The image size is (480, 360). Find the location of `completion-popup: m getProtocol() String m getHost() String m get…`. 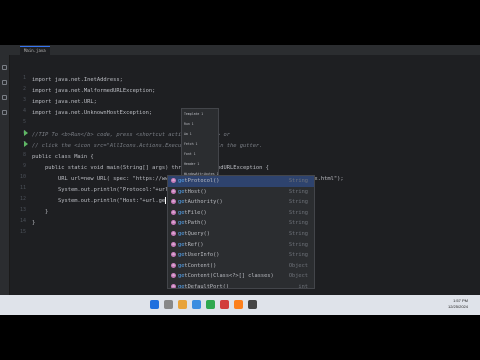

completion-popup: m getProtocol() String m getHost() String m get… is located at coordinates (241, 232).